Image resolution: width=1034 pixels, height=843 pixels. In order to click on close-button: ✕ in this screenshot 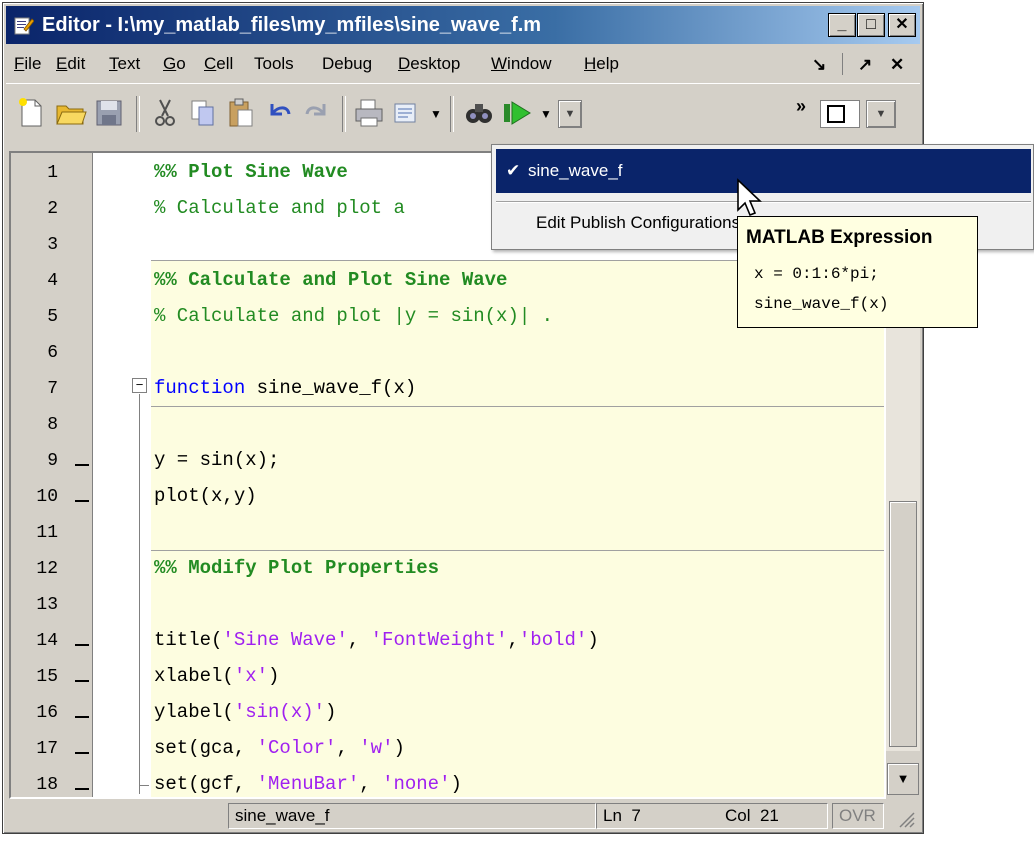, I will do `click(902, 25)`.